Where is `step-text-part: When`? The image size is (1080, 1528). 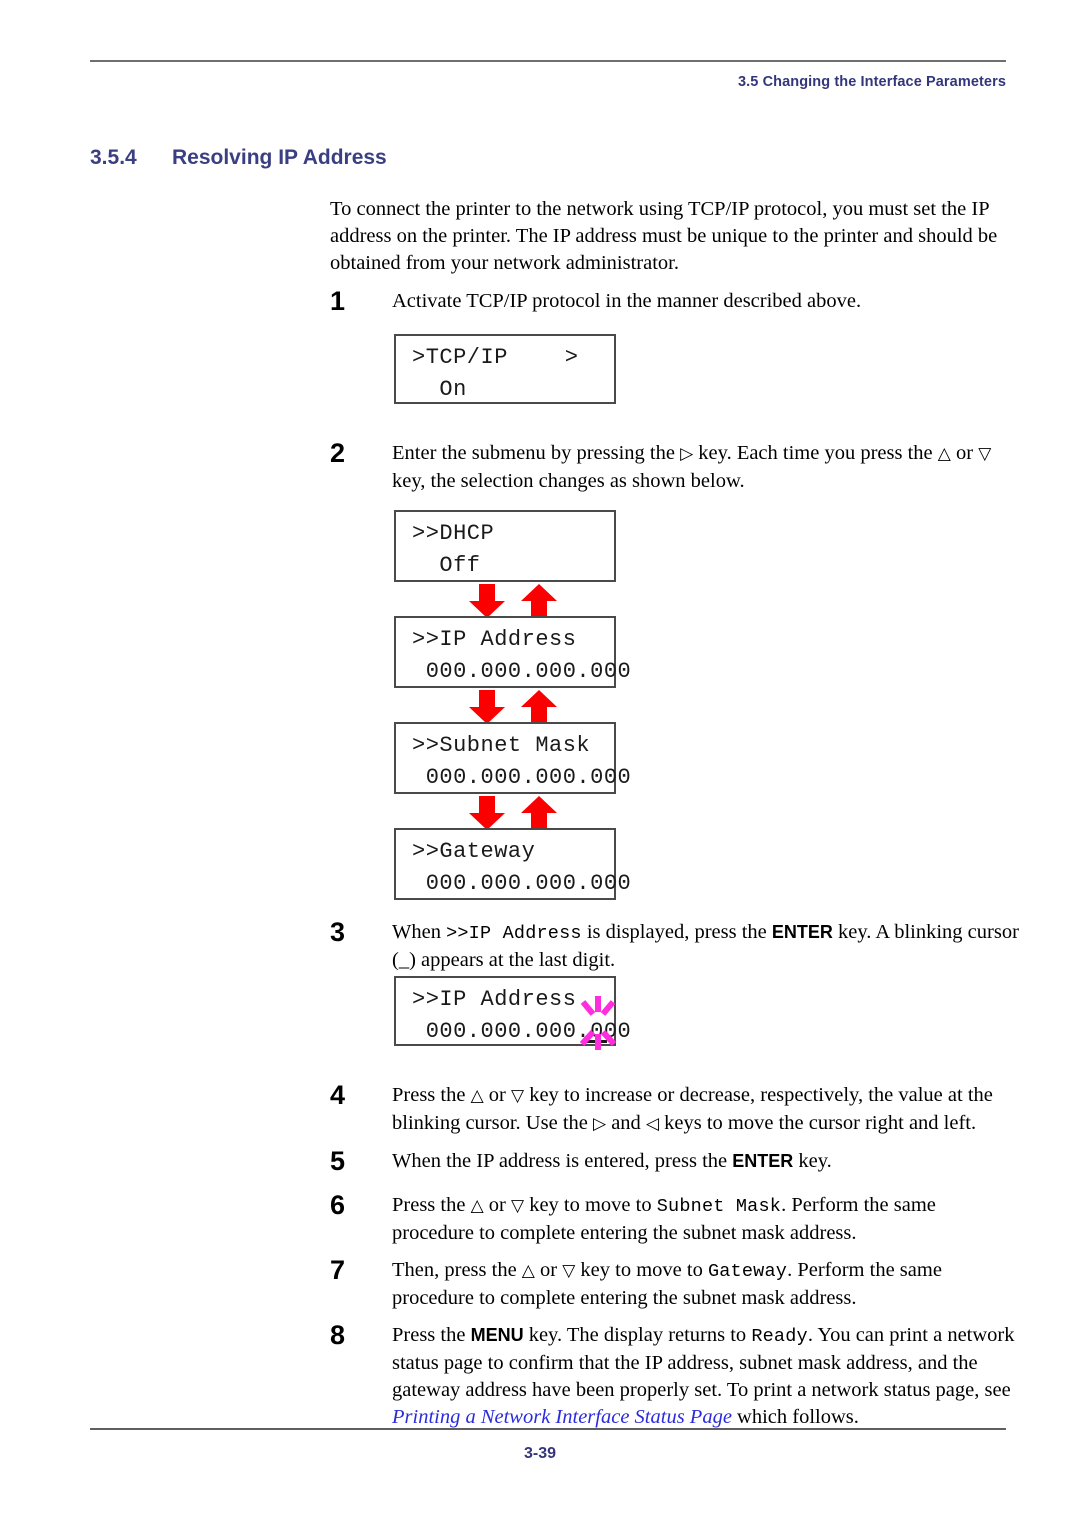
step-text-part: When is located at coordinates (419, 932).